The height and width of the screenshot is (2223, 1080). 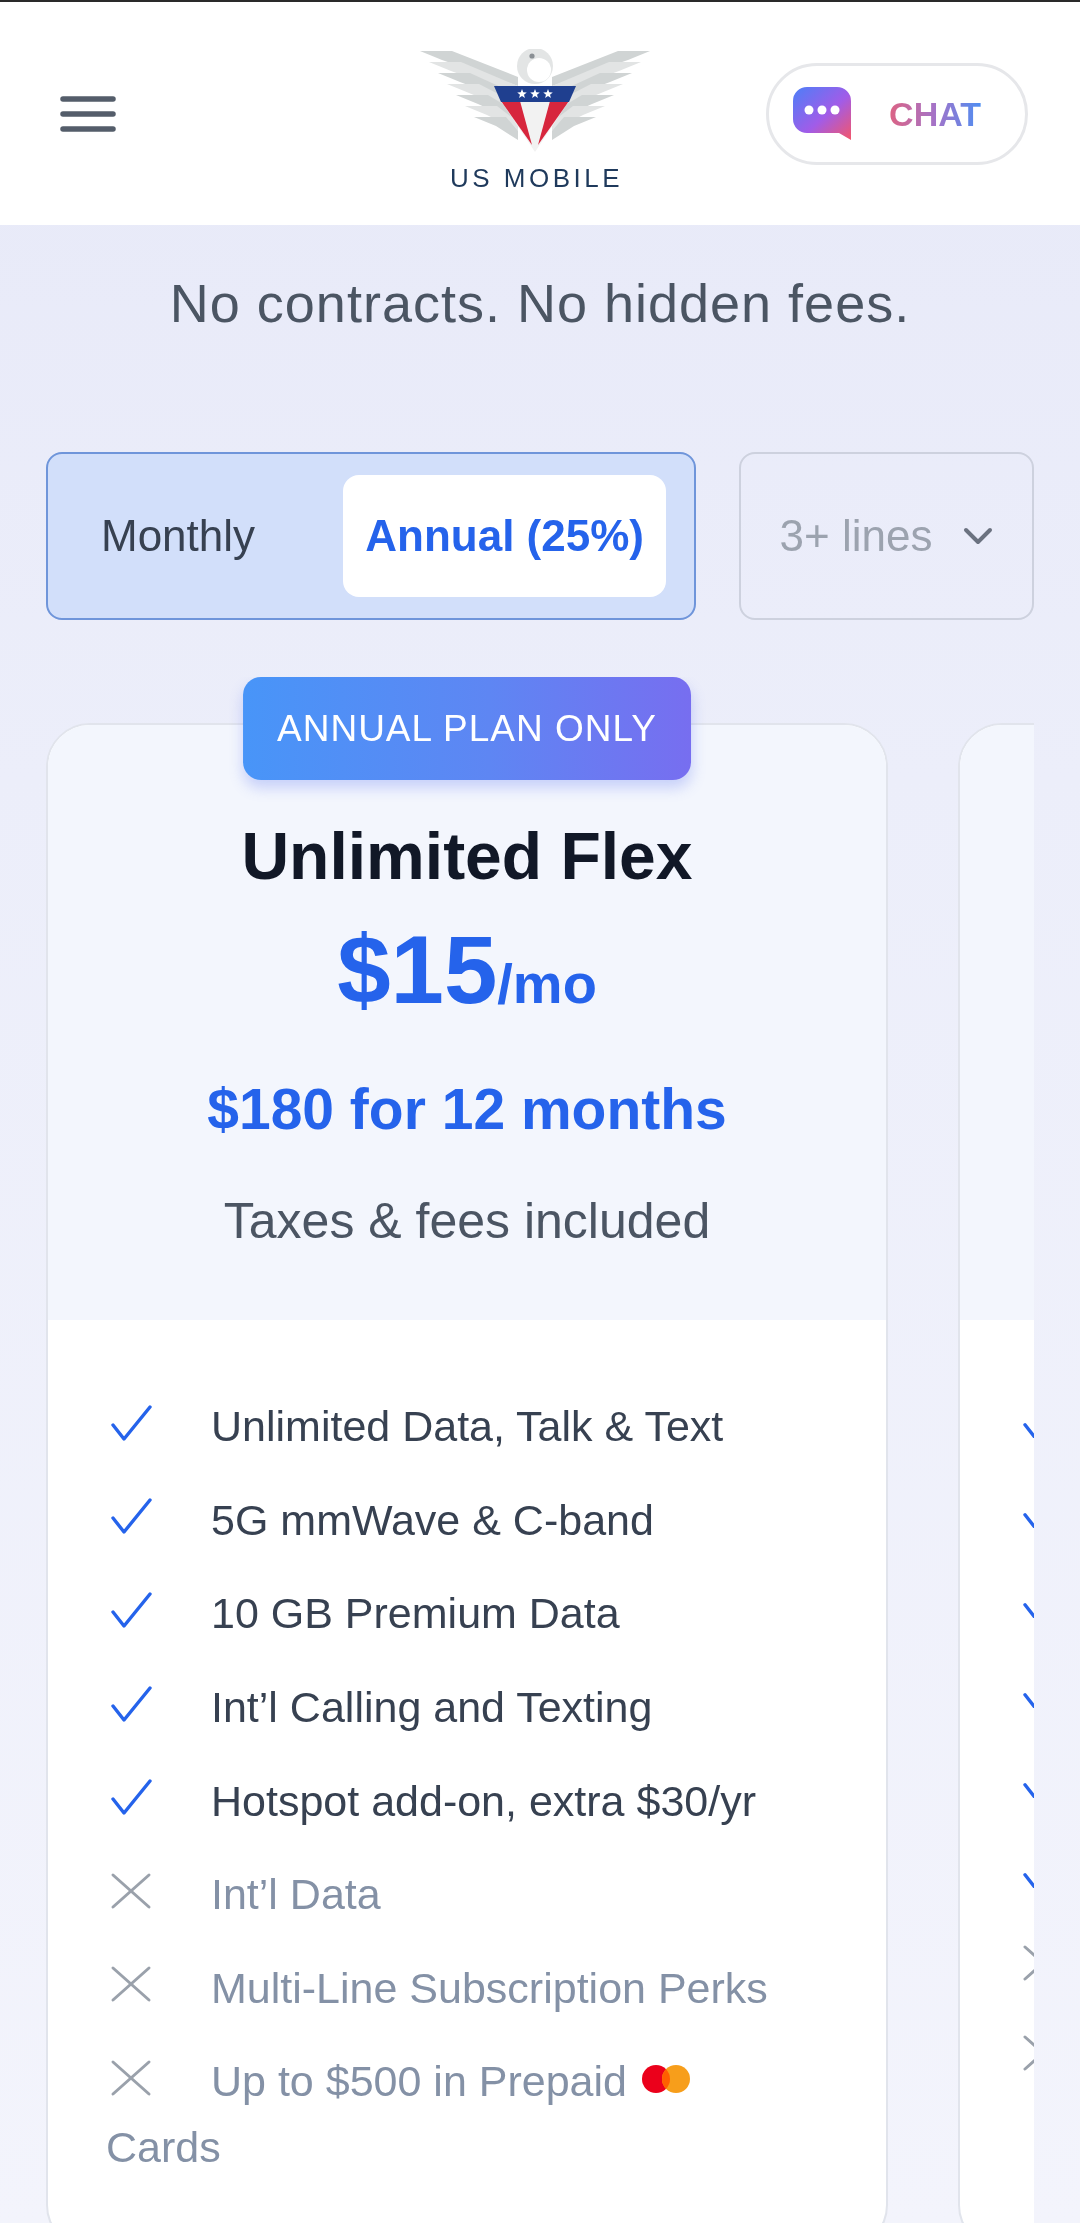 I want to click on chevron-down-icon, so click(x=978, y=536).